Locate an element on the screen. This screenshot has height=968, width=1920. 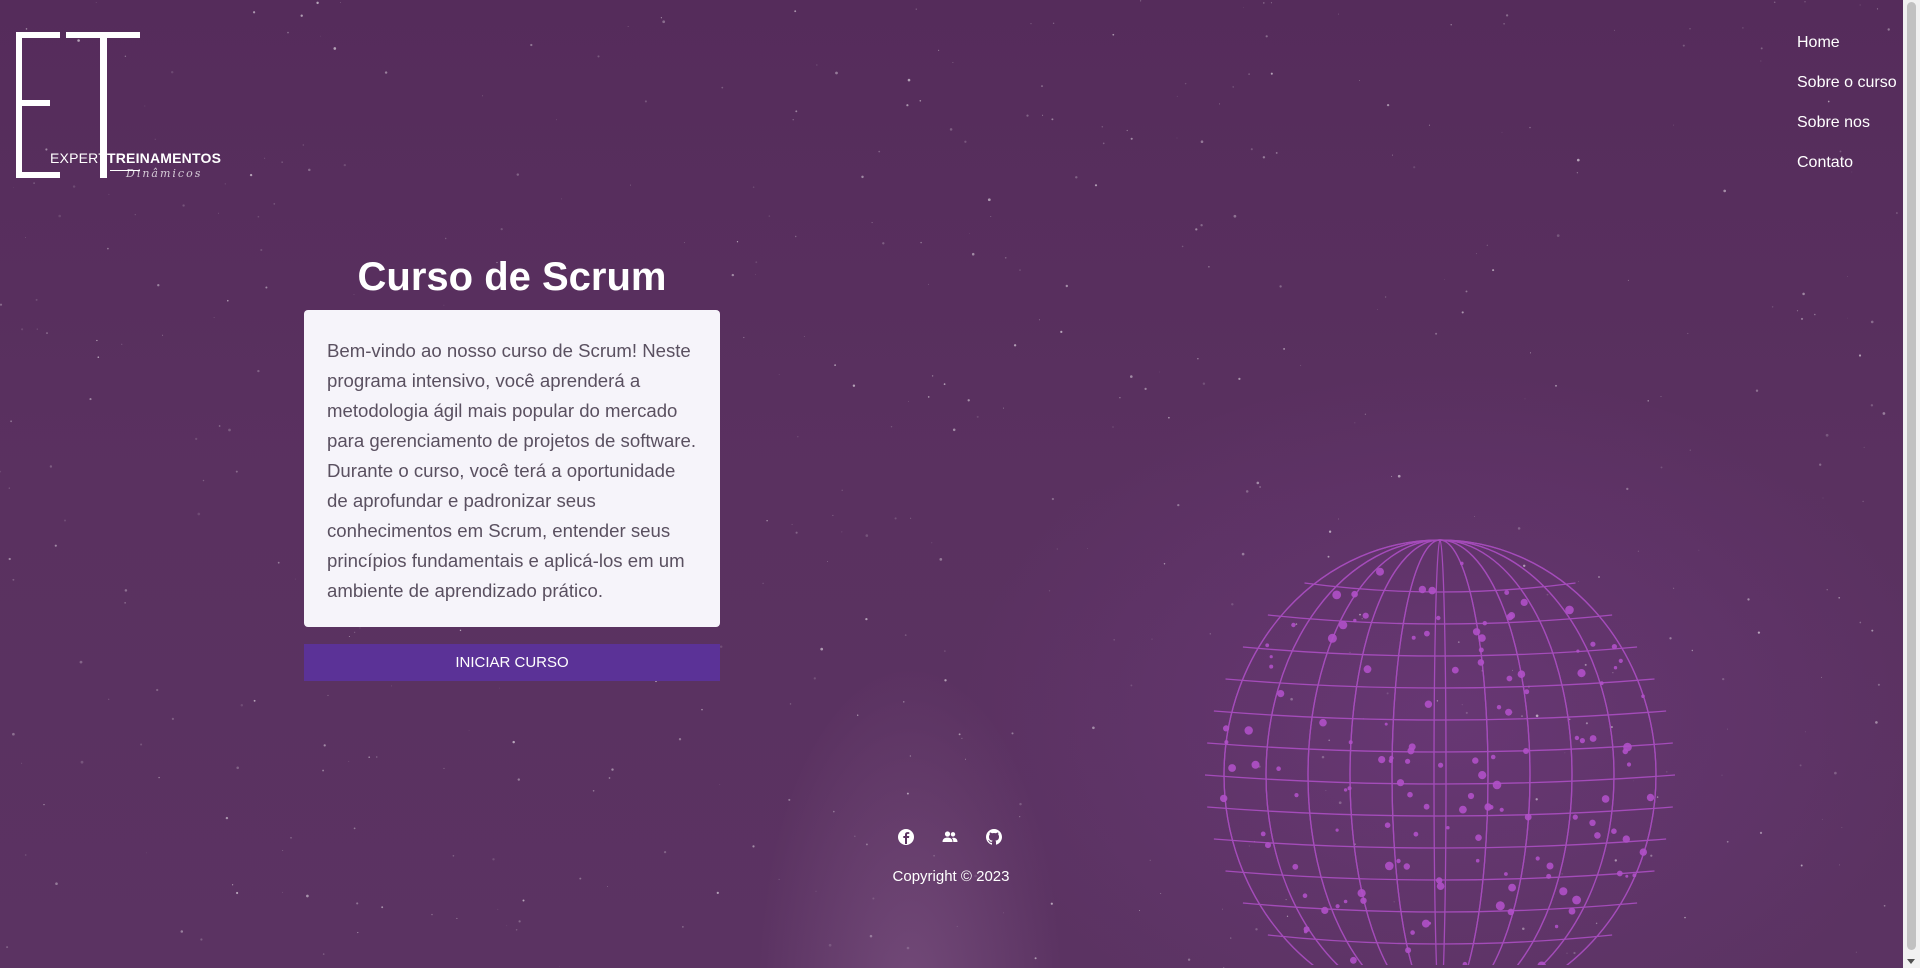
page-scrollbar is located at coordinates (1911, 484).